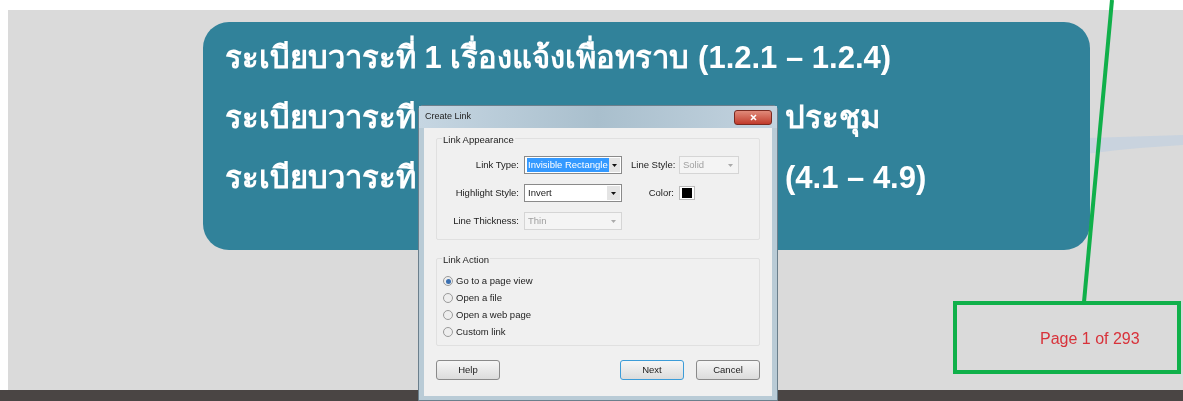  I want to click on close-icon, so click(753, 117).